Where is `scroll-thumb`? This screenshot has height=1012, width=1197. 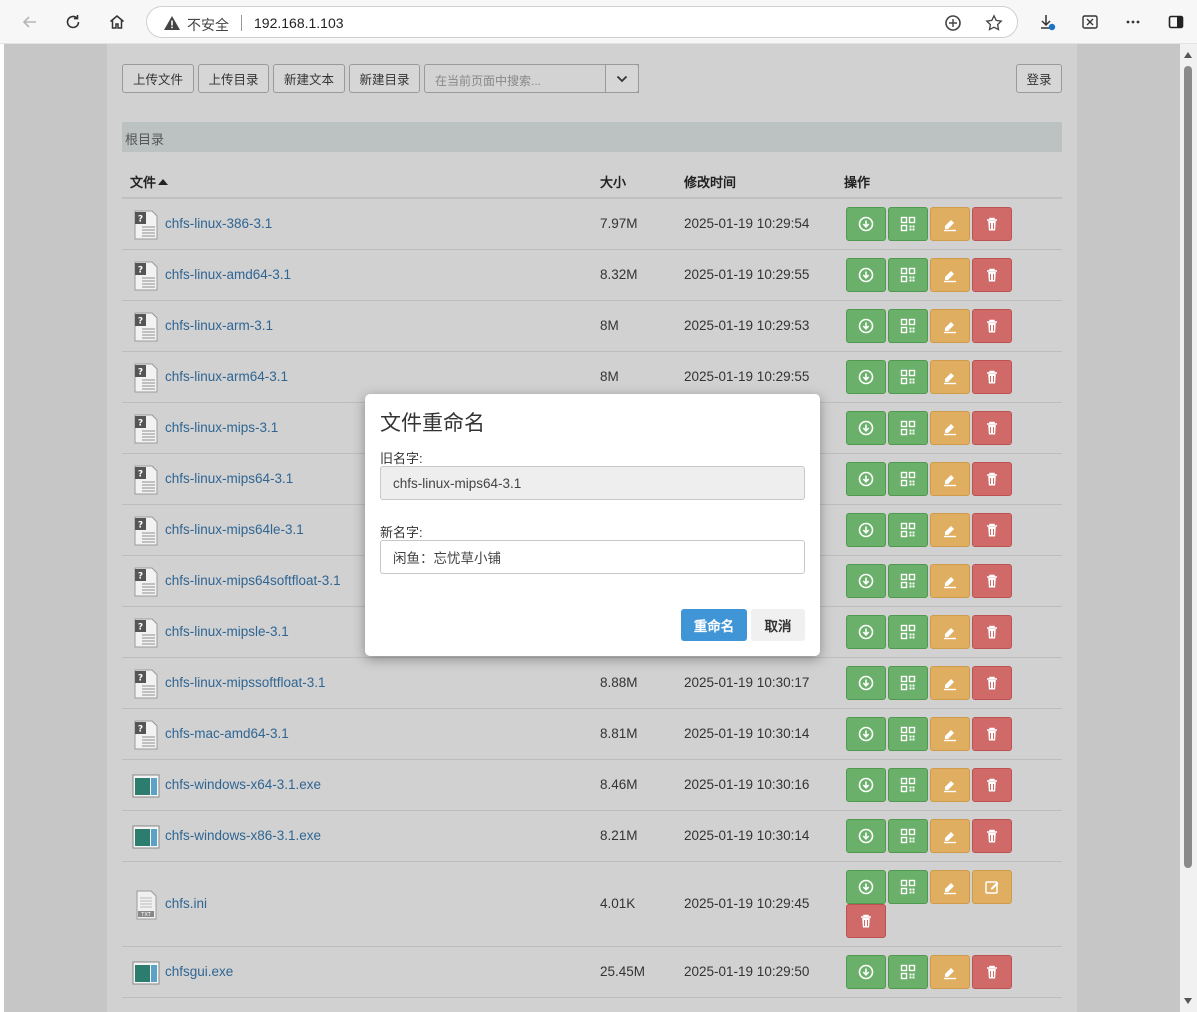
scroll-thumb is located at coordinates (1188, 467).